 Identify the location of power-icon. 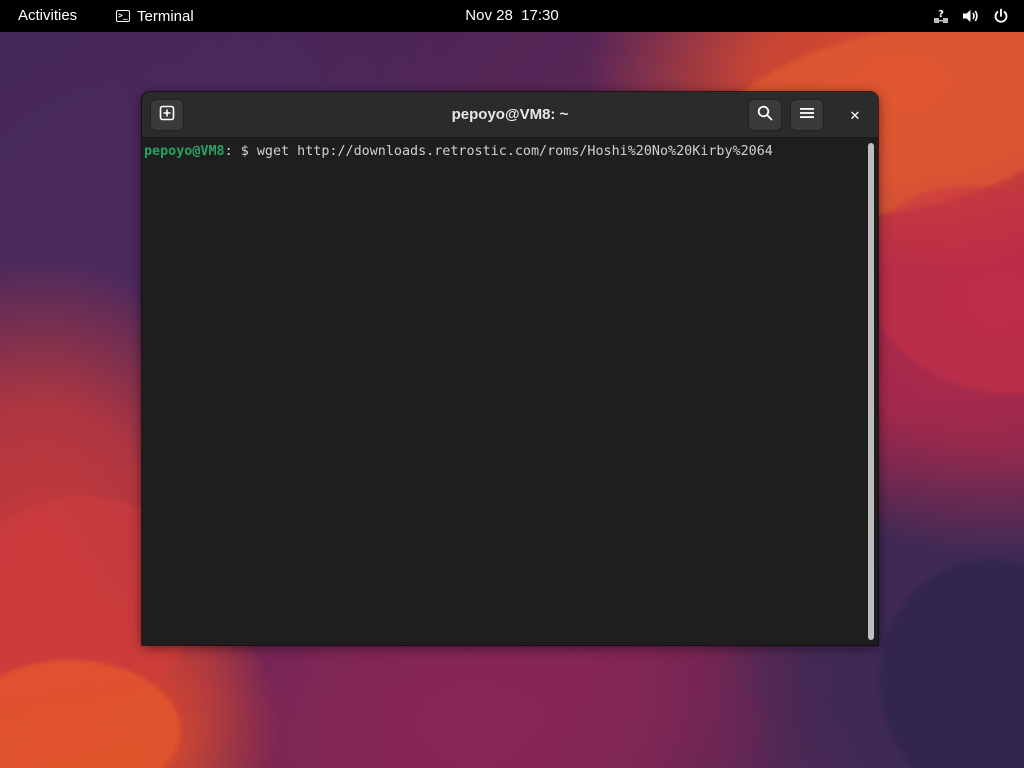
(1001, 16).